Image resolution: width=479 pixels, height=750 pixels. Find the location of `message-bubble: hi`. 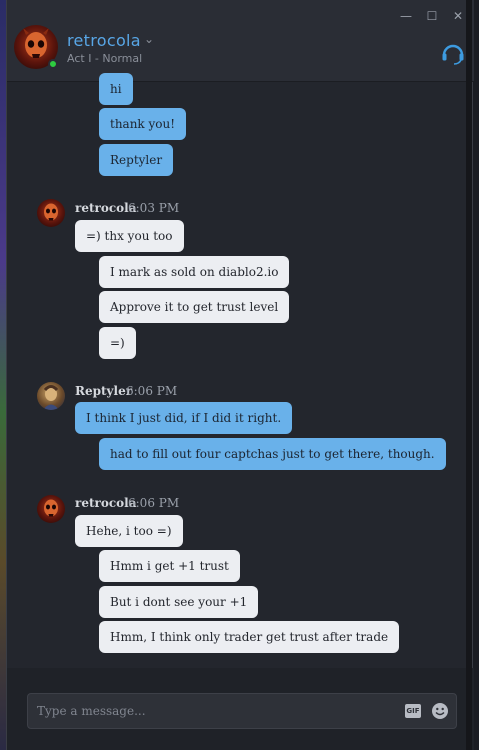

message-bubble: hi is located at coordinates (116, 89).